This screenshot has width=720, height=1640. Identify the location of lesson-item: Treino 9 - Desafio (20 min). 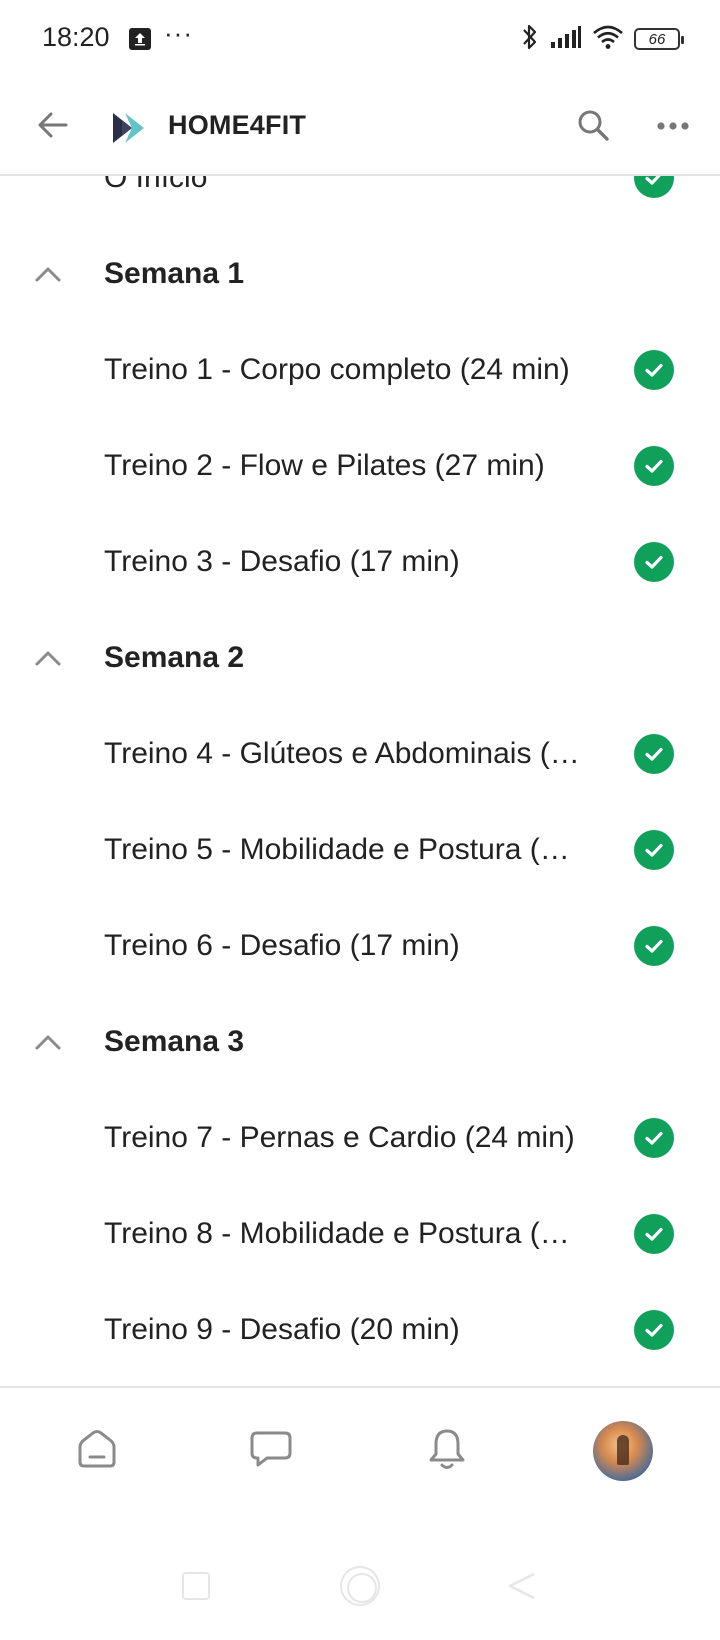
(360, 1330).